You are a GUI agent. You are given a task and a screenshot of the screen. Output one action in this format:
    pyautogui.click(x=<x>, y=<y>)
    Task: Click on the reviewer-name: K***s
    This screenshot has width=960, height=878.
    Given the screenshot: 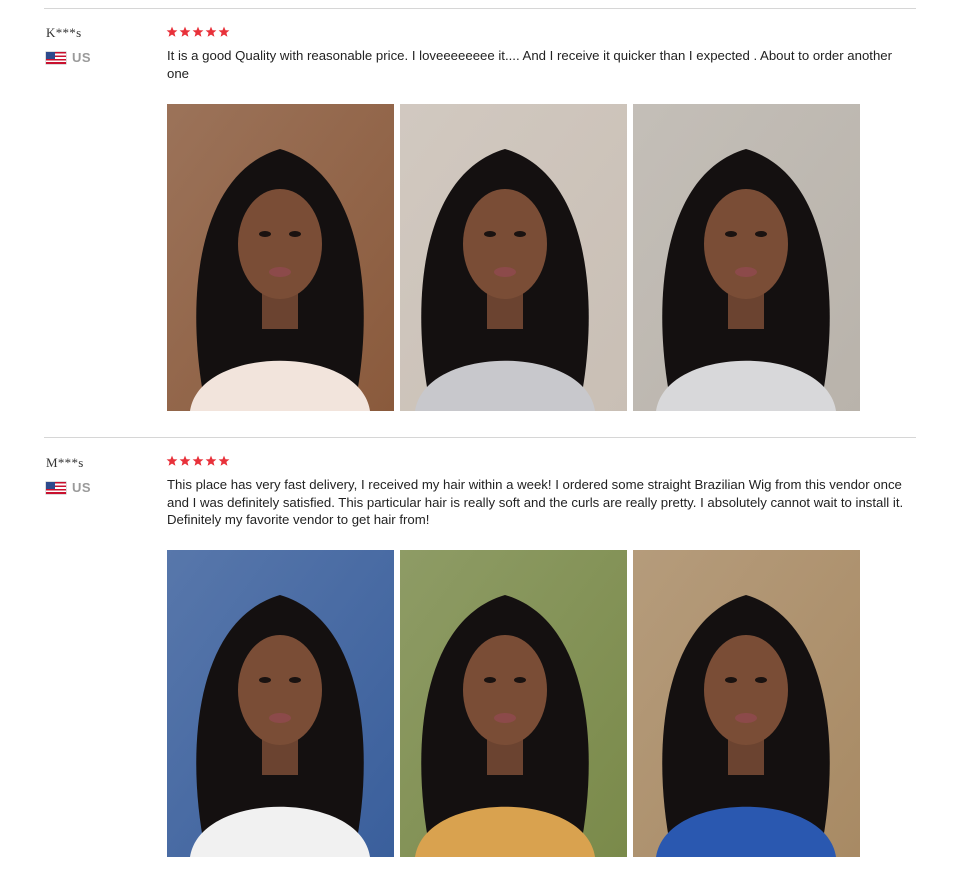 What is the action you would take?
    pyautogui.click(x=64, y=32)
    